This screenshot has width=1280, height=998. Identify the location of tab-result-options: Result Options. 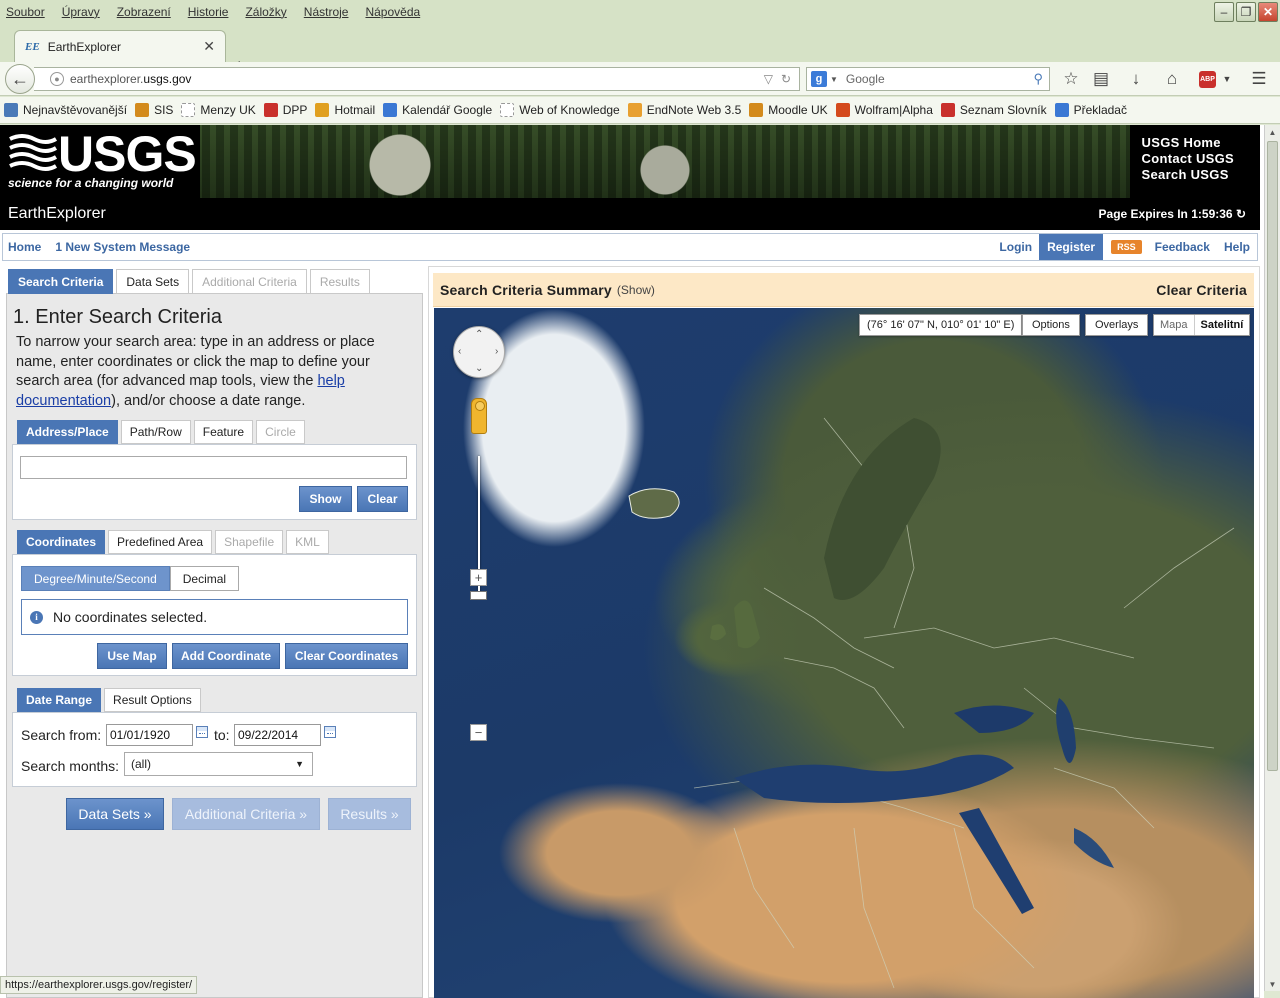
(152, 700).